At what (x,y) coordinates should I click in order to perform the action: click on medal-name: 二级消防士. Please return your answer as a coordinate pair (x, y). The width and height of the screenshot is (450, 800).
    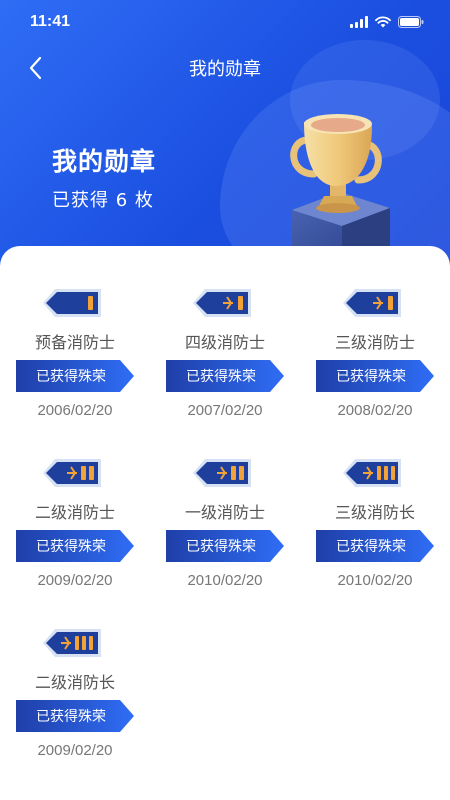
    Looking at the image, I should click on (74, 512).